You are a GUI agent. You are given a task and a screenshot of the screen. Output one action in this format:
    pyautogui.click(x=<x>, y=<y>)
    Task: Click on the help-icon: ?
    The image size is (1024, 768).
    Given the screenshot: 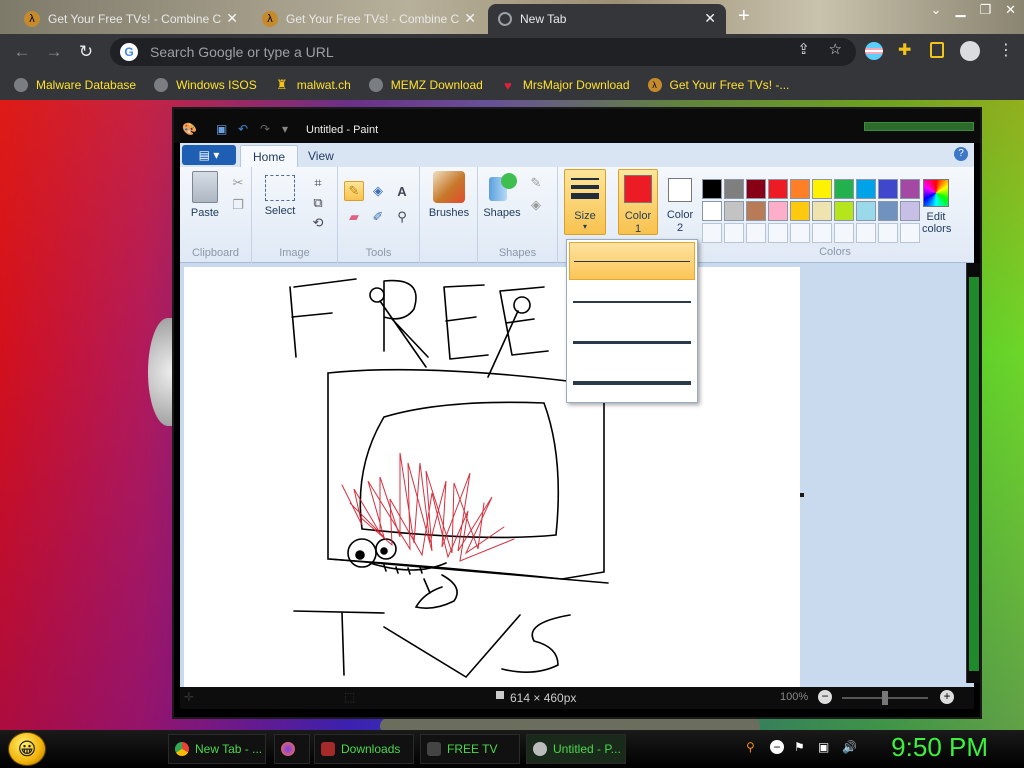 What is the action you would take?
    pyautogui.click(x=961, y=154)
    